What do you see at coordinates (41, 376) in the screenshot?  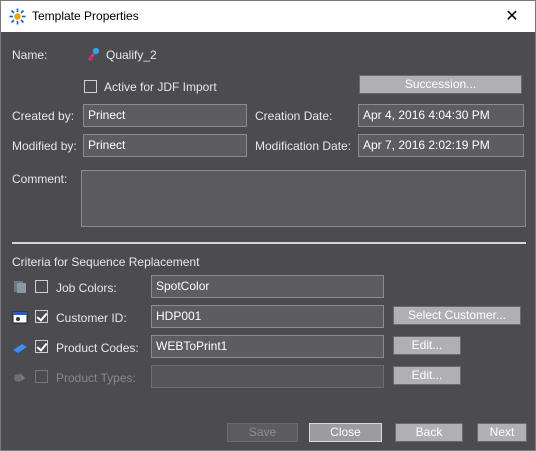 I see `product-types-checkbox` at bounding box center [41, 376].